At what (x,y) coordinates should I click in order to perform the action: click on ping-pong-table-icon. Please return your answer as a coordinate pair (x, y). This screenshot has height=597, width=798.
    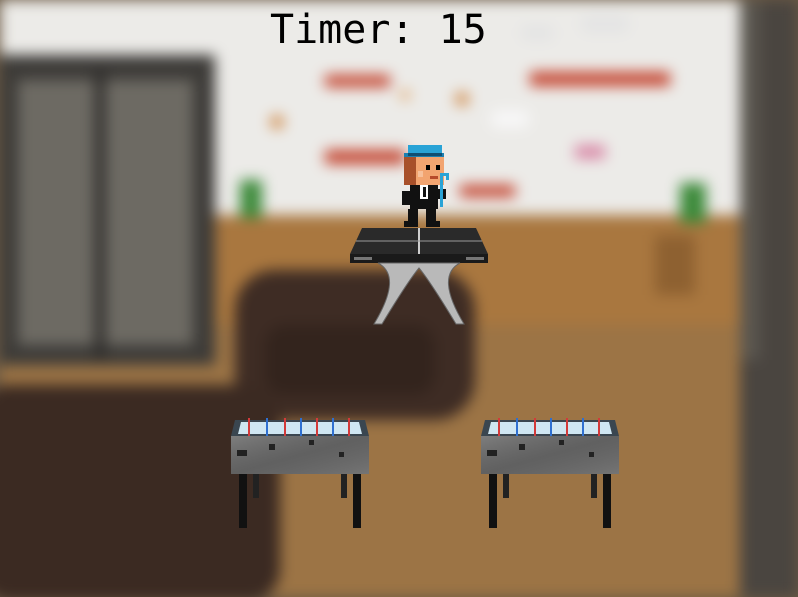
    Looking at the image, I should click on (419, 276).